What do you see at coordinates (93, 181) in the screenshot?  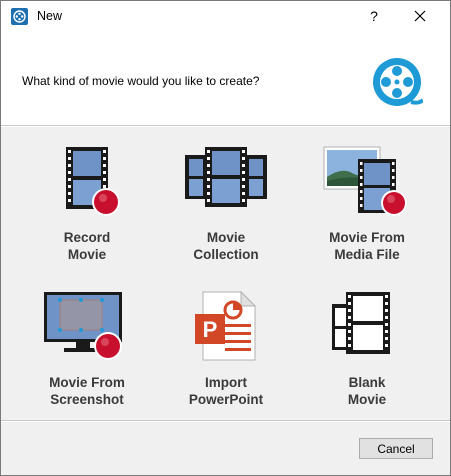 I see `record-movie-icon` at bounding box center [93, 181].